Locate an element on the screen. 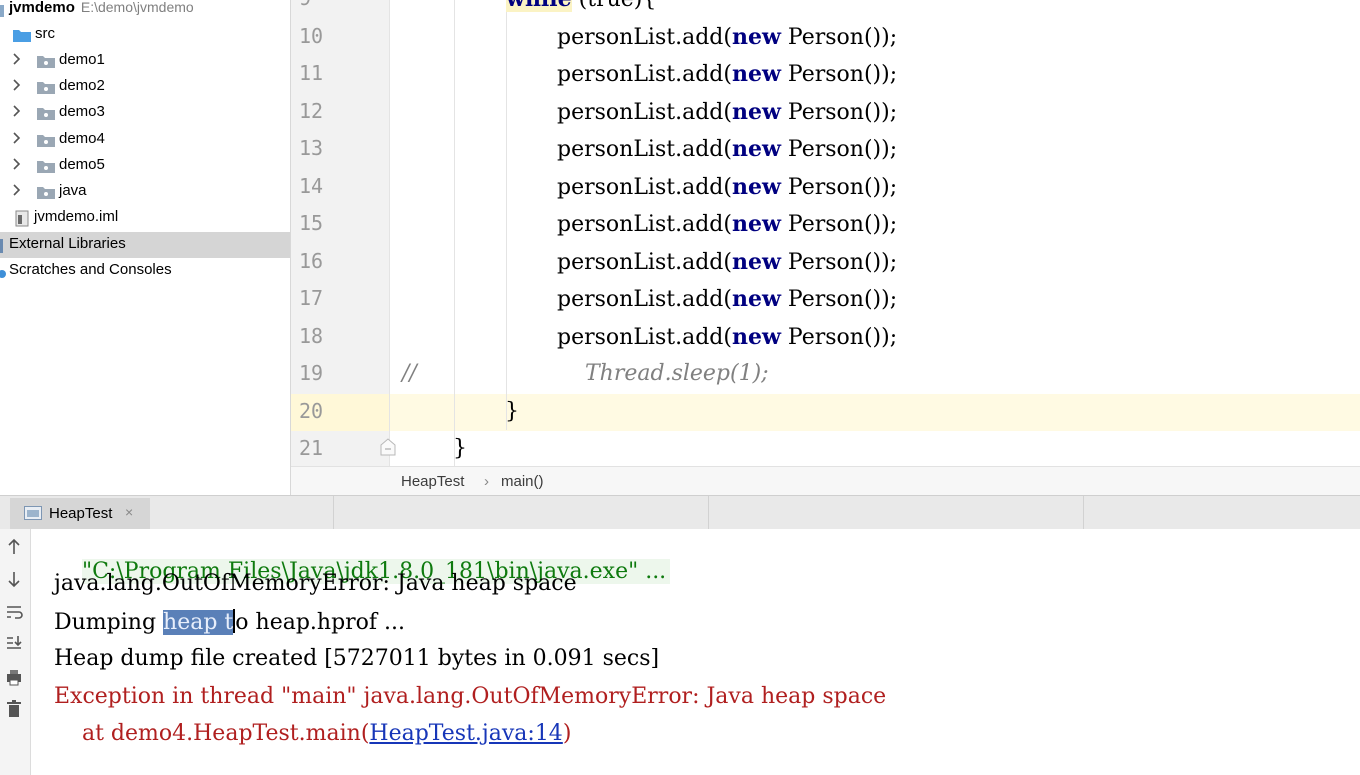 The image size is (1360, 775). tree-item-label: Scratches and Consoles is located at coordinates (90, 269).